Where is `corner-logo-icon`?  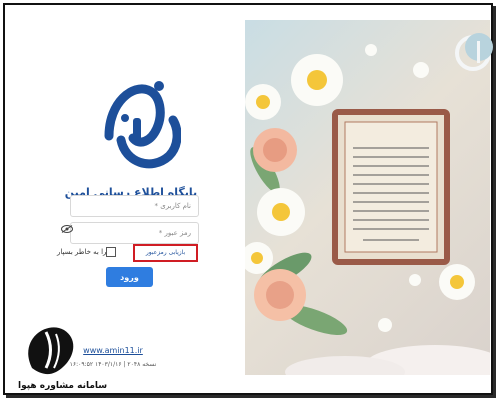 corner-logo-icon is located at coordinates (474, 52).